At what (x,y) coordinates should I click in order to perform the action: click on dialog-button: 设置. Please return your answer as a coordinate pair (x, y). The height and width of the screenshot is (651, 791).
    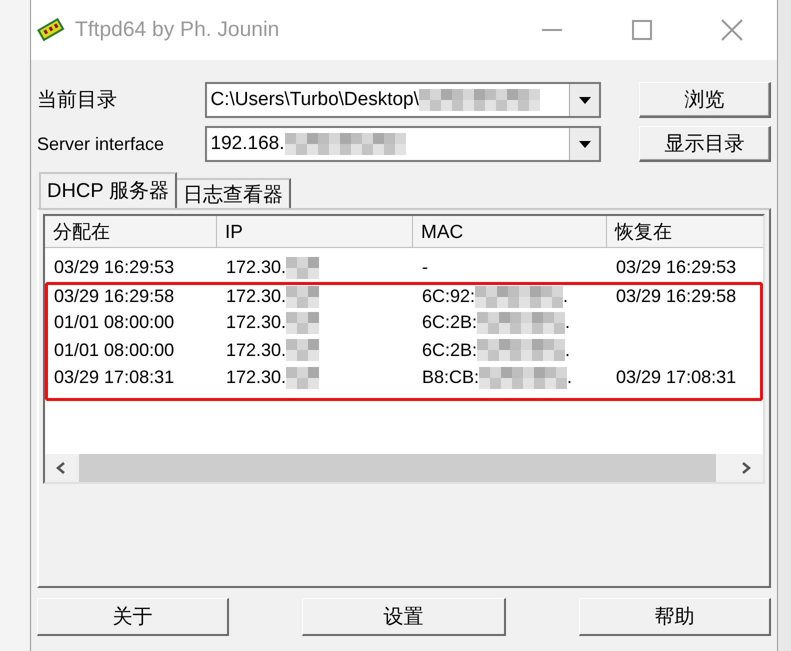
    Looking at the image, I should click on (404, 617).